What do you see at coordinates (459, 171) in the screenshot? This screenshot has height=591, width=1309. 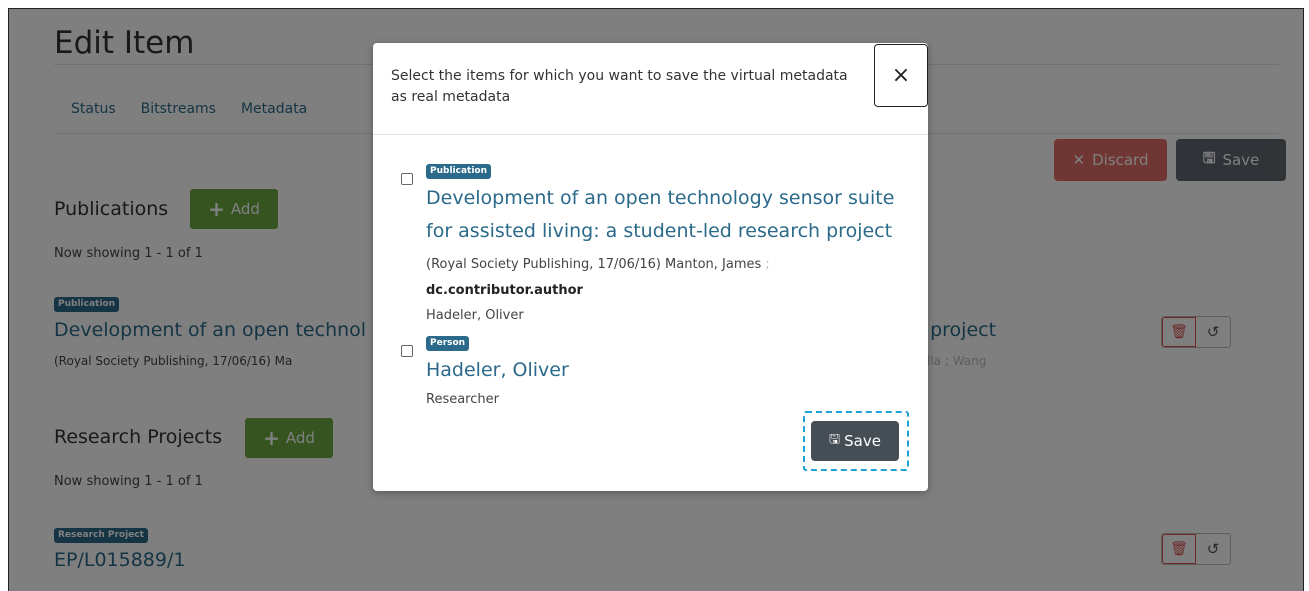 I see `modal-publication-badge: Publication` at bounding box center [459, 171].